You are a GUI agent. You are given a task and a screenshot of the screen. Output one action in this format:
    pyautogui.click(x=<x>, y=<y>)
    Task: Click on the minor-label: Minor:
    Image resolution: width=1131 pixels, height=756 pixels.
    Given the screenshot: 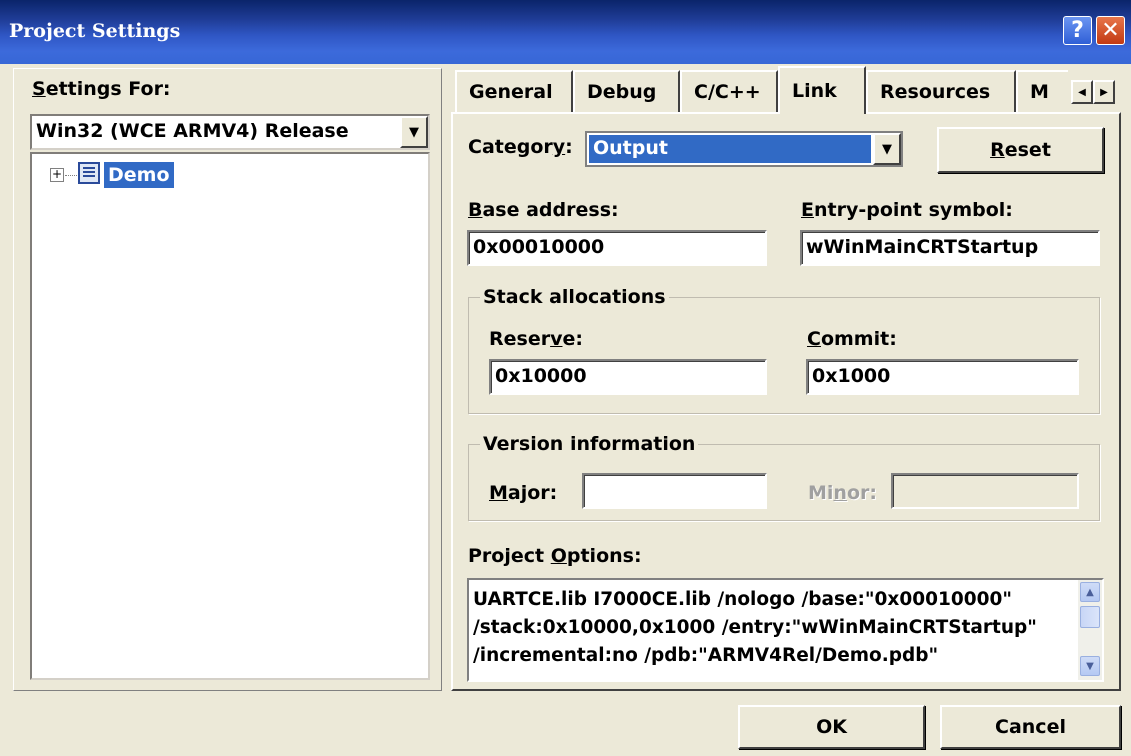 What is the action you would take?
    pyautogui.click(x=842, y=493)
    